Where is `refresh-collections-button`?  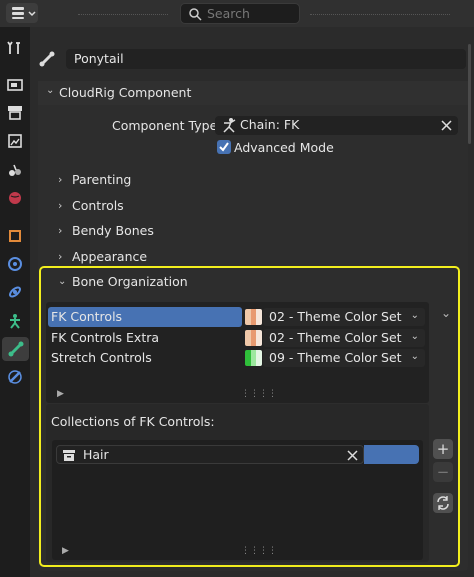 refresh-collections-button is located at coordinates (443, 503).